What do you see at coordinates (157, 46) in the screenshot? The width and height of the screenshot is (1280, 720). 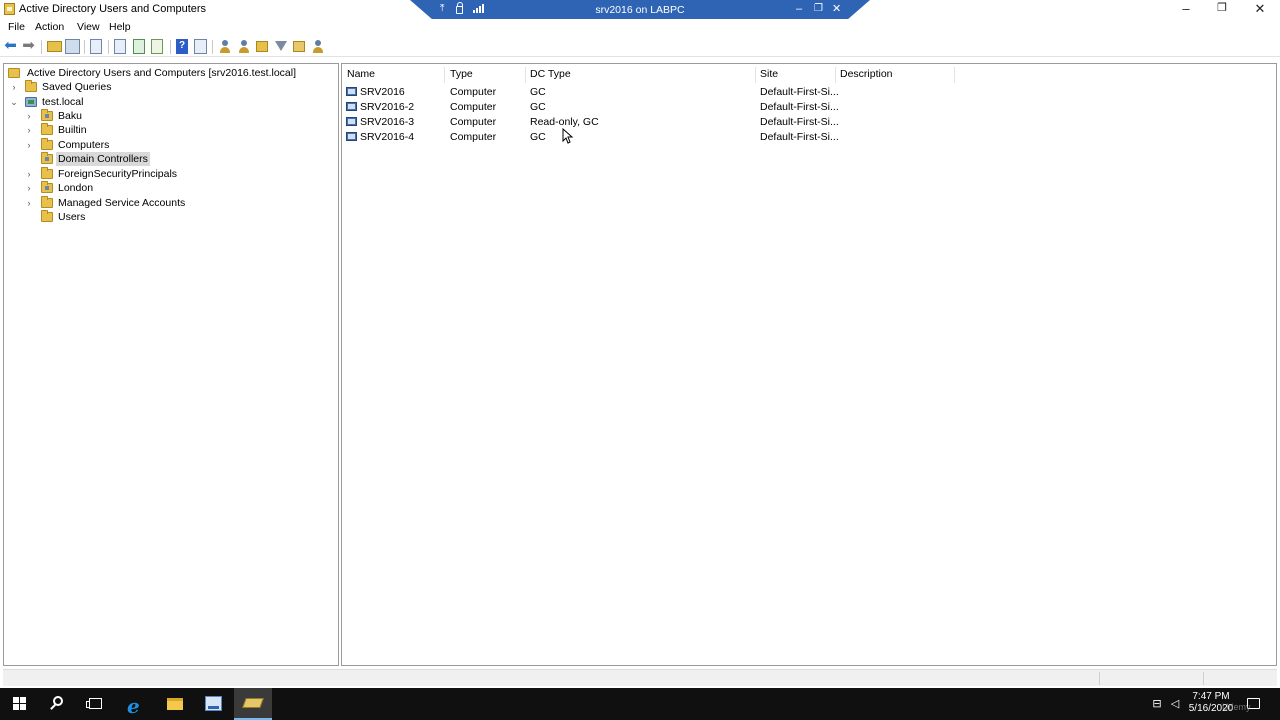 I see `export-list-icon` at bounding box center [157, 46].